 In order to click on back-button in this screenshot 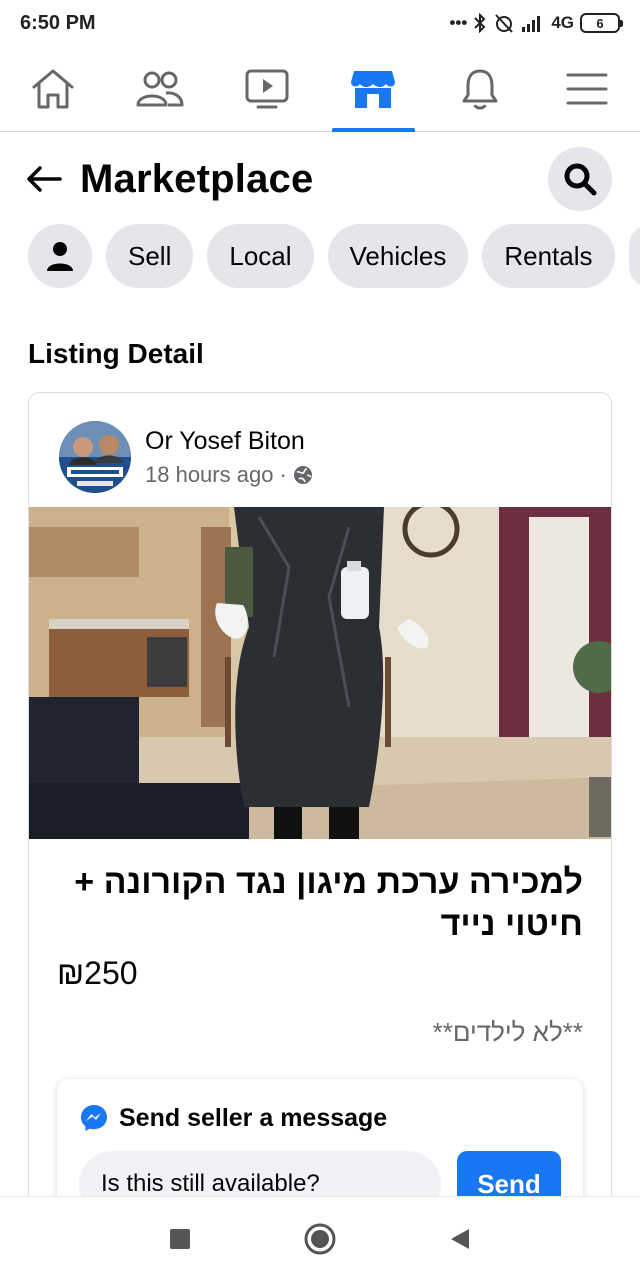, I will do `click(44, 179)`.